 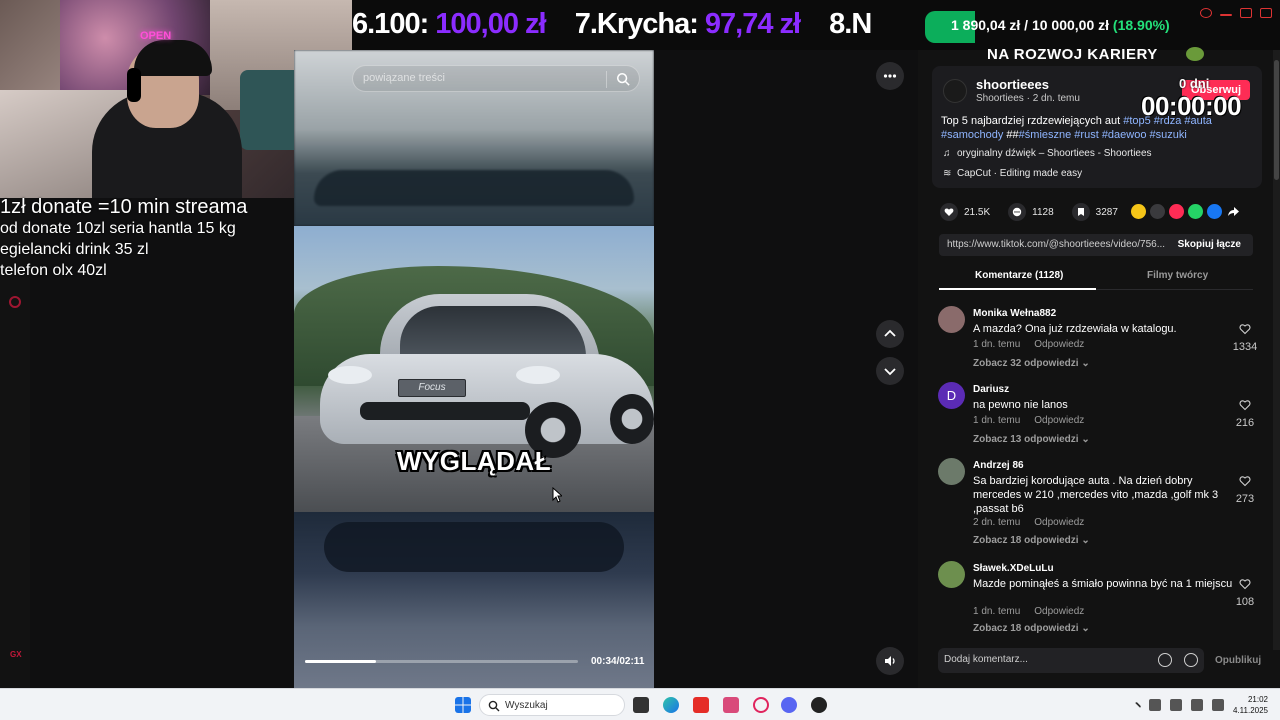 What do you see at coordinates (701, 705) in the screenshot?
I see `youtube-icon` at bounding box center [701, 705].